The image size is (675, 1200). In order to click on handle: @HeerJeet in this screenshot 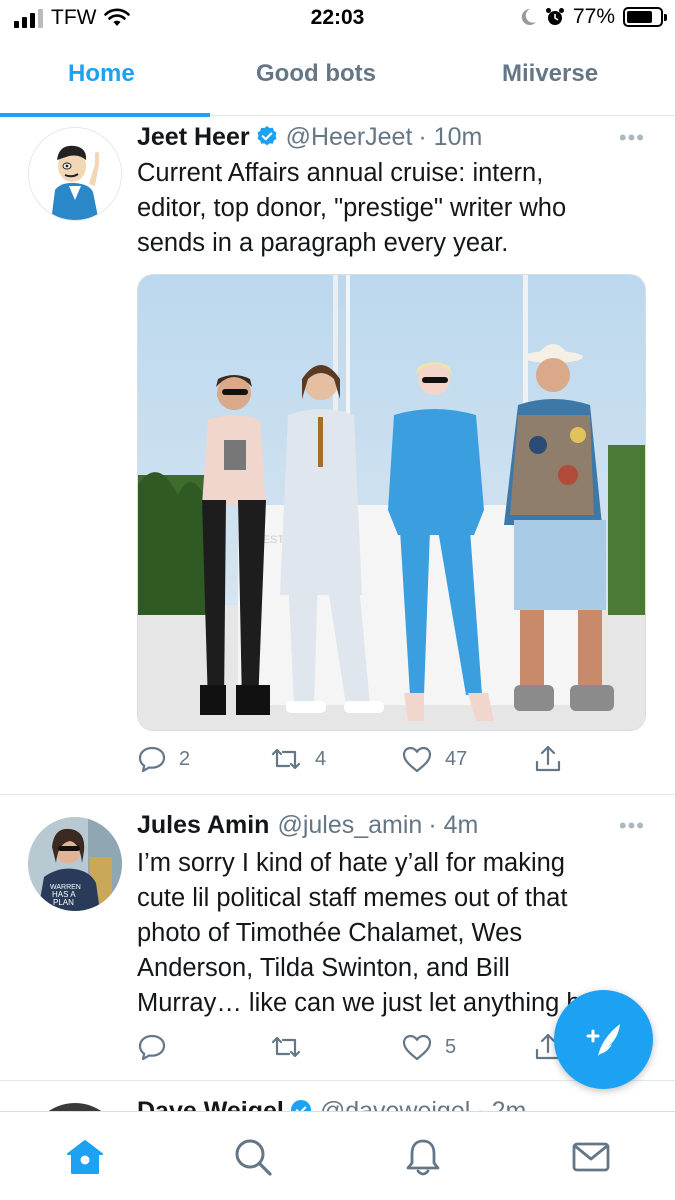, I will do `click(349, 137)`.